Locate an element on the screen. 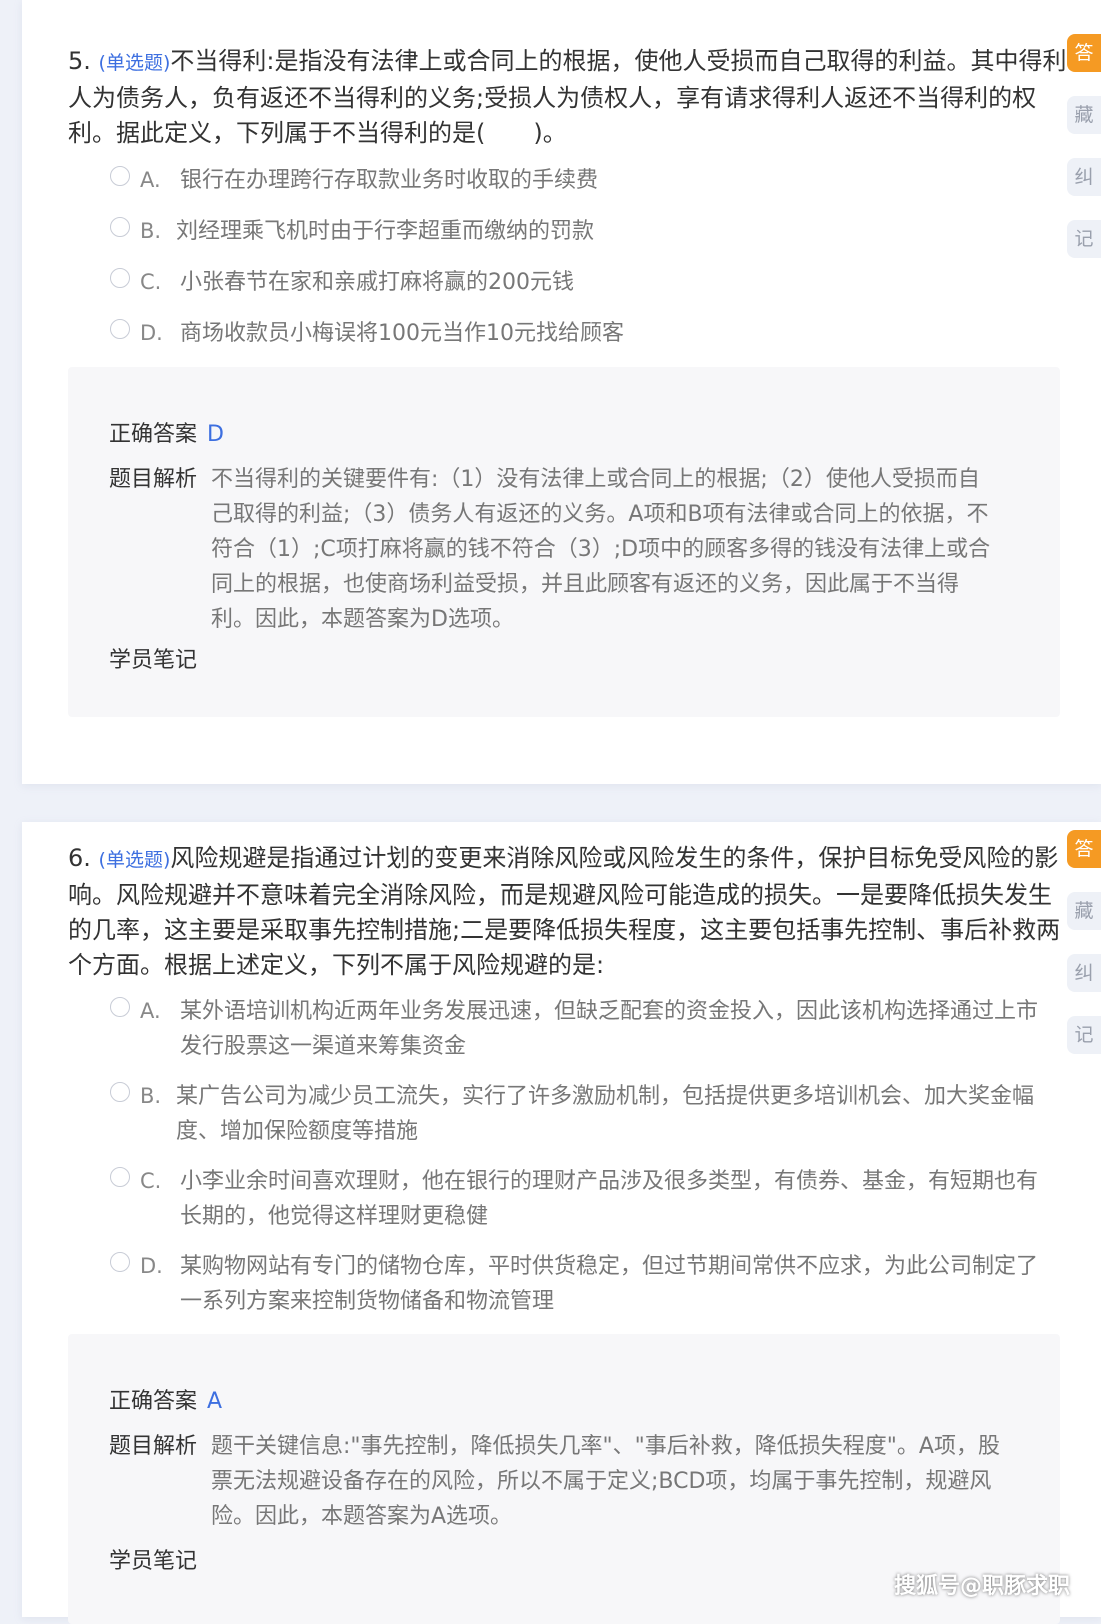 This screenshot has height=1624, width=1101. option-text: 刘经理乘飞机时由于行李超重而缴纳的罚款 is located at coordinates (385, 231).